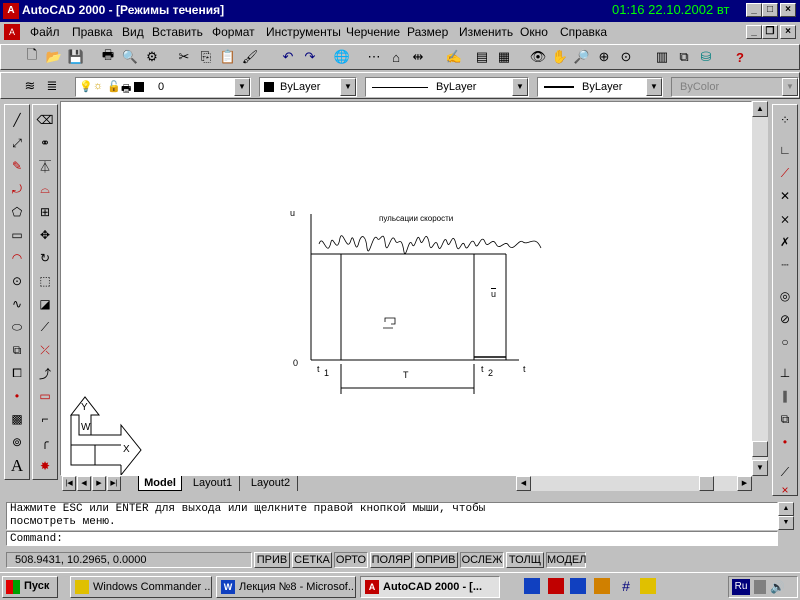 The image size is (800, 600). I want to click on tab-first-button: |◀, so click(69, 483).